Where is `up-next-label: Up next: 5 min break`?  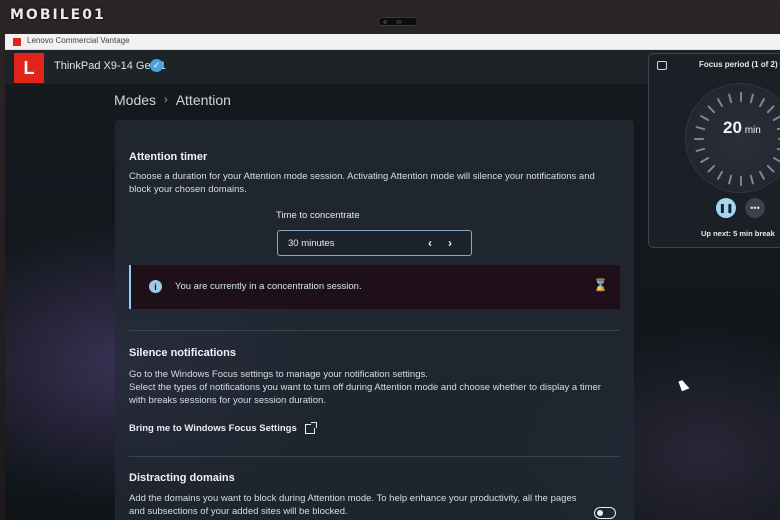
up-next-label: Up next: 5 min break is located at coordinates (738, 233).